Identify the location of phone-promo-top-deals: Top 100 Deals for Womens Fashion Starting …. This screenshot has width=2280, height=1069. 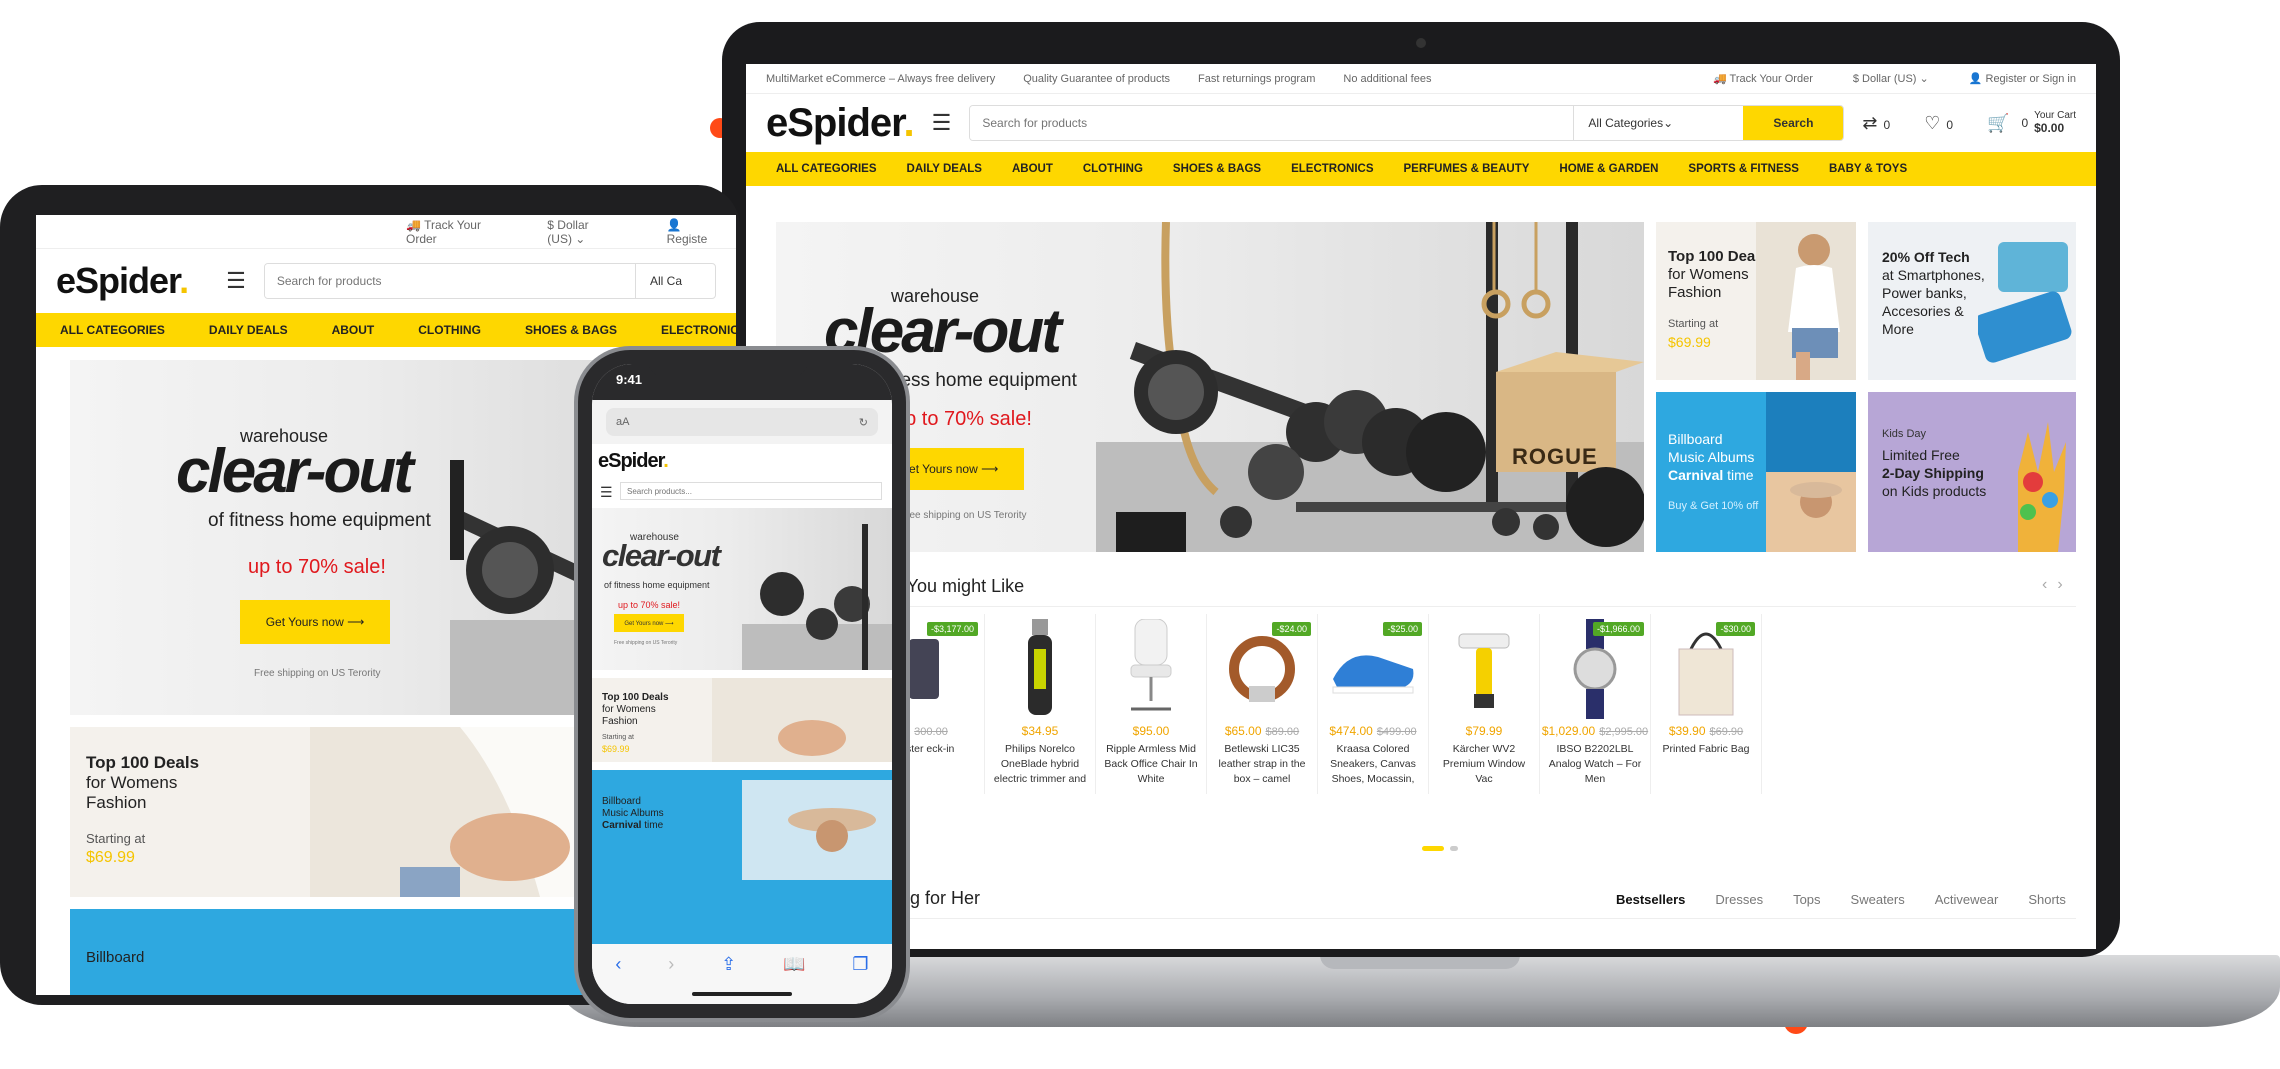
(742, 720).